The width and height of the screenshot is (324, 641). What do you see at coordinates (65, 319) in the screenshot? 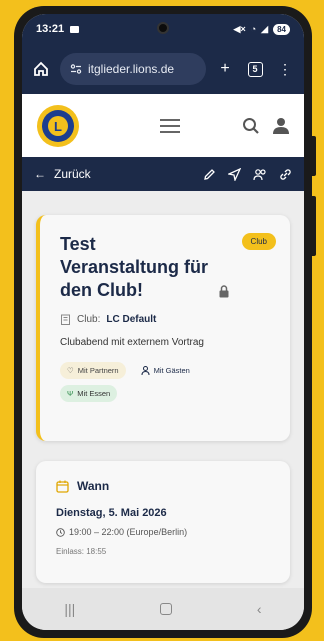
I see `building-icon` at bounding box center [65, 319].